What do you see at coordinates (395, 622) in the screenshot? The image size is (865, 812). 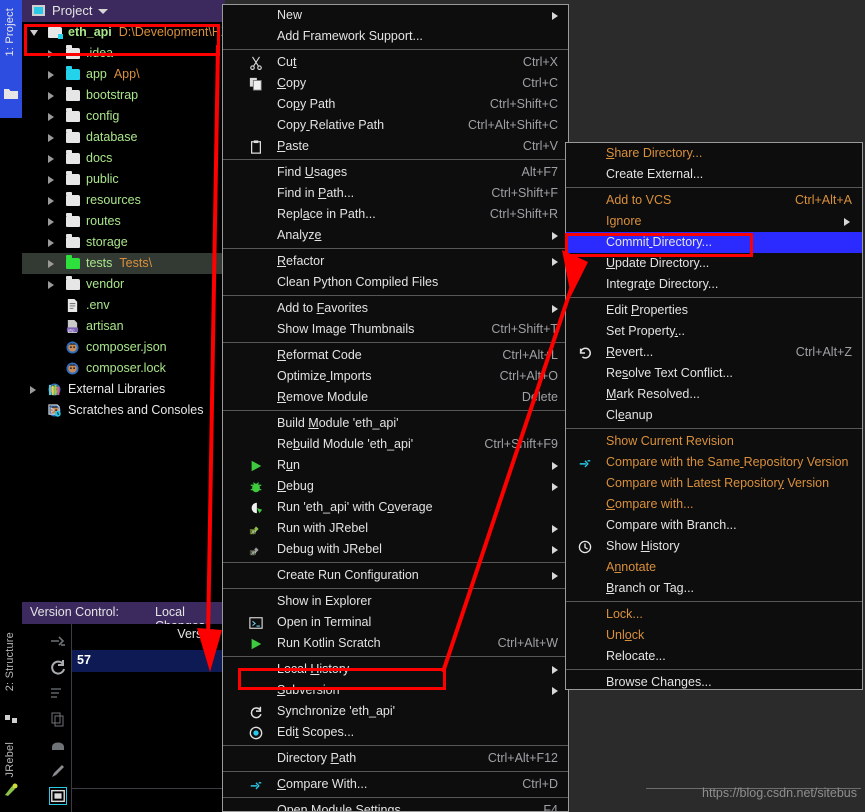 I see `menu-item-open-in-terminal: Open in Terminal` at bounding box center [395, 622].